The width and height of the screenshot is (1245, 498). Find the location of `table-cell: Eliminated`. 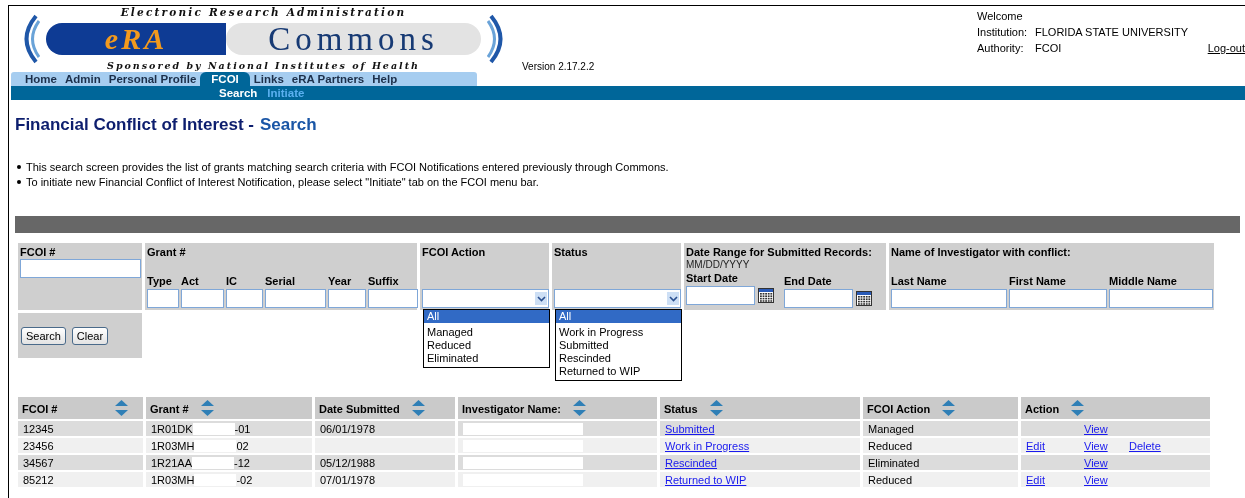

table-cell: Eliminated is located at coordinates (940, 462).